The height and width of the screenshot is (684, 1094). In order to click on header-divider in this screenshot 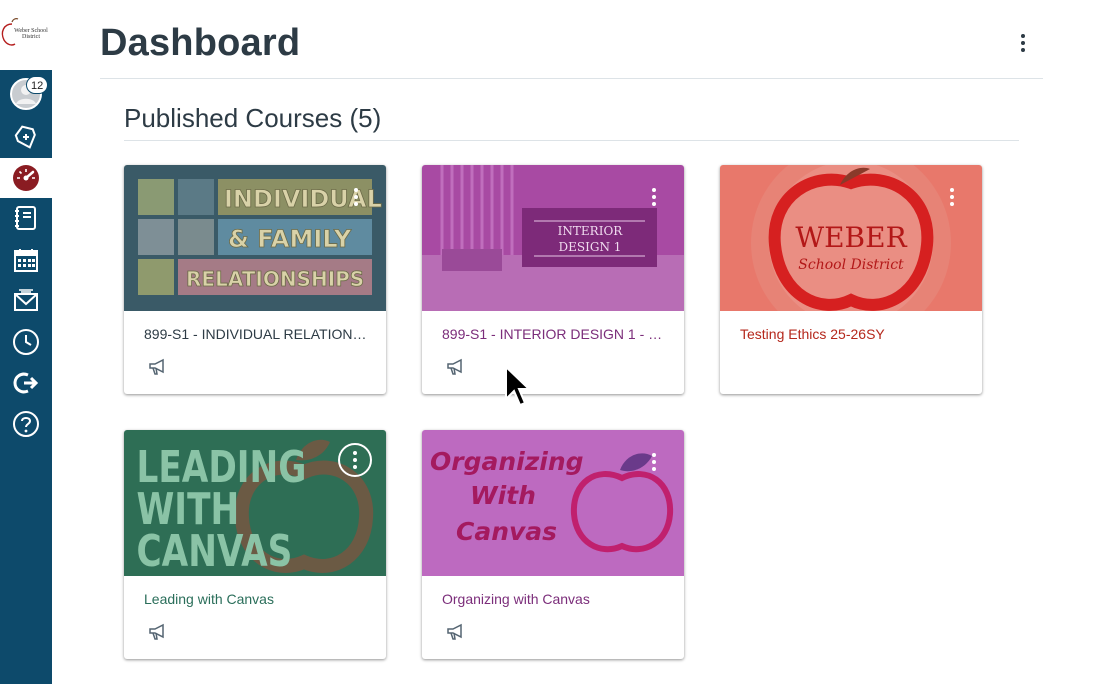, I will do `click(571, 78)`.